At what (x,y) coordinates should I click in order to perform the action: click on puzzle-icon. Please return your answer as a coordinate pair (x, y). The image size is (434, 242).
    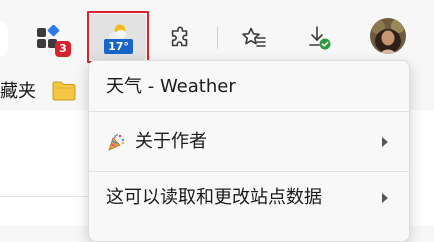
    Looking at the image, I should click on (179, 36).